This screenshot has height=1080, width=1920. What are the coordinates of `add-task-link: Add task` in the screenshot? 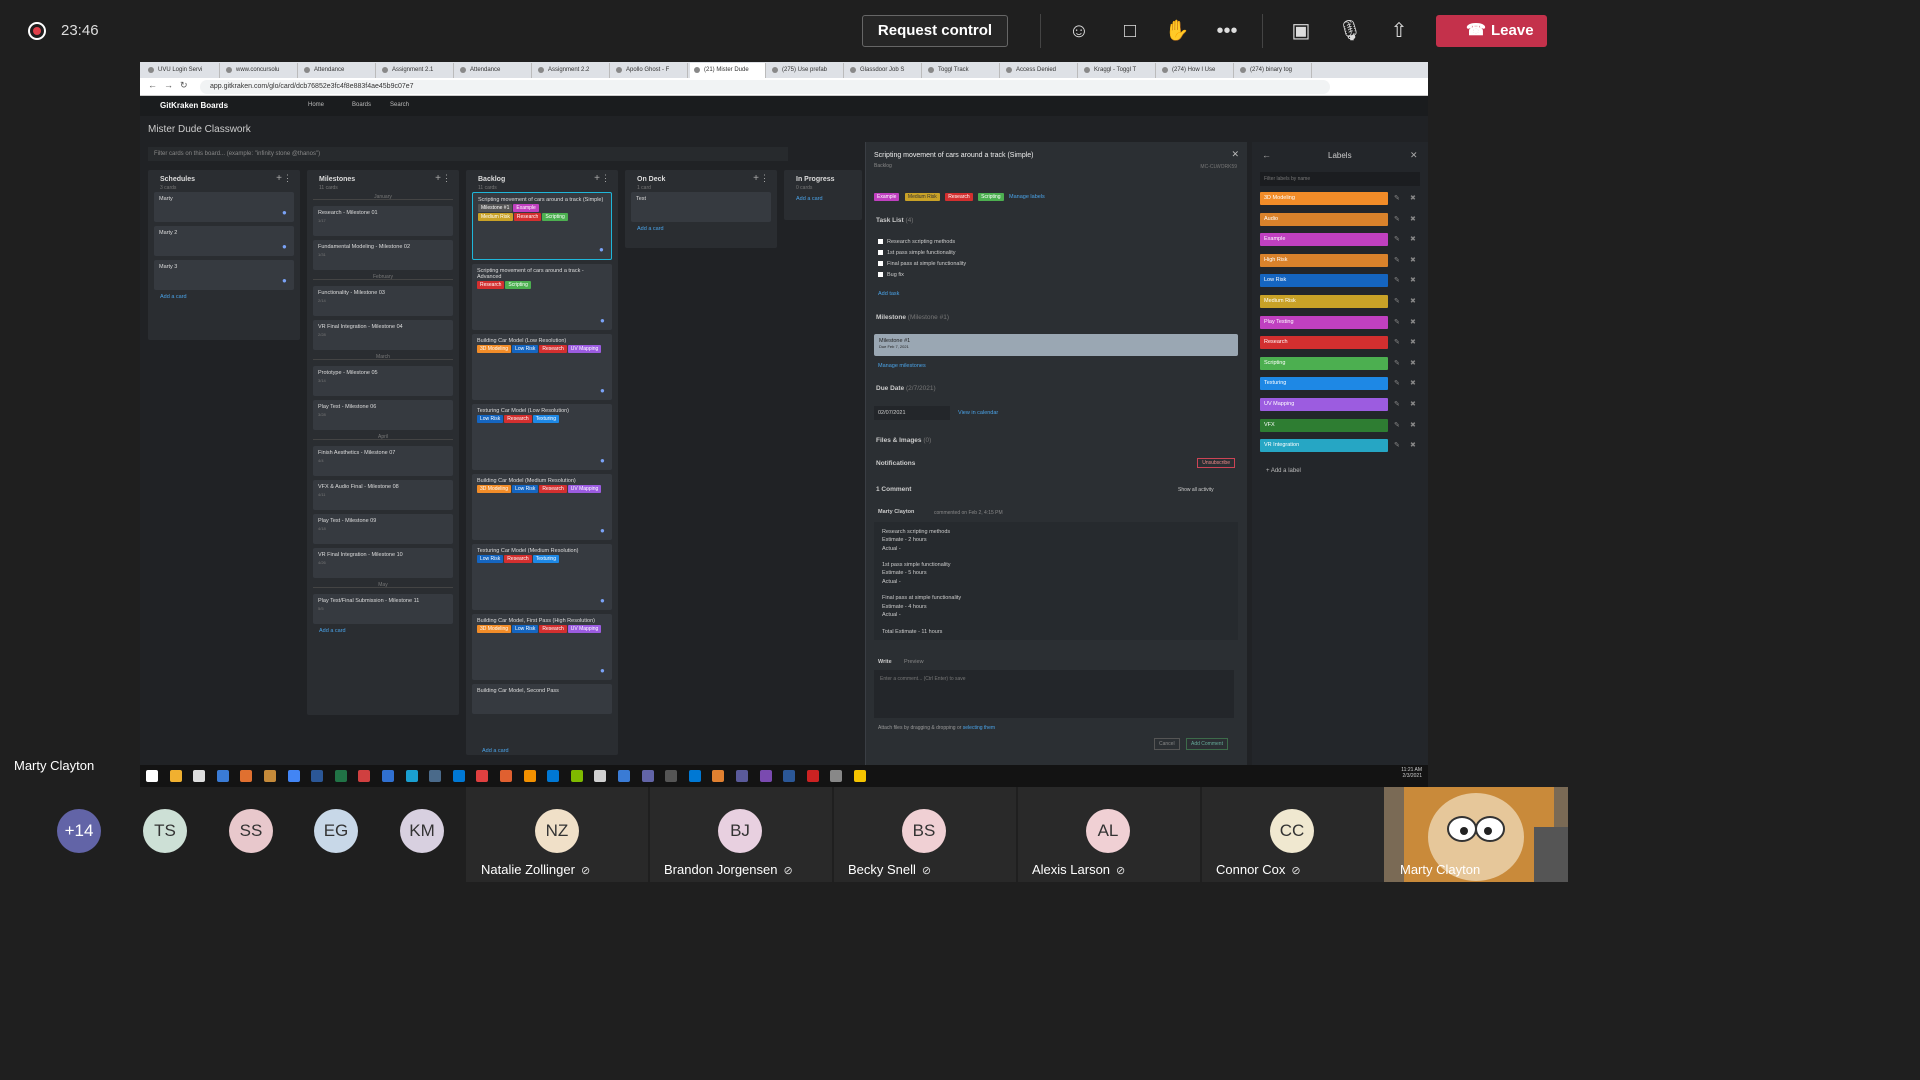 It's located at (888, 294).